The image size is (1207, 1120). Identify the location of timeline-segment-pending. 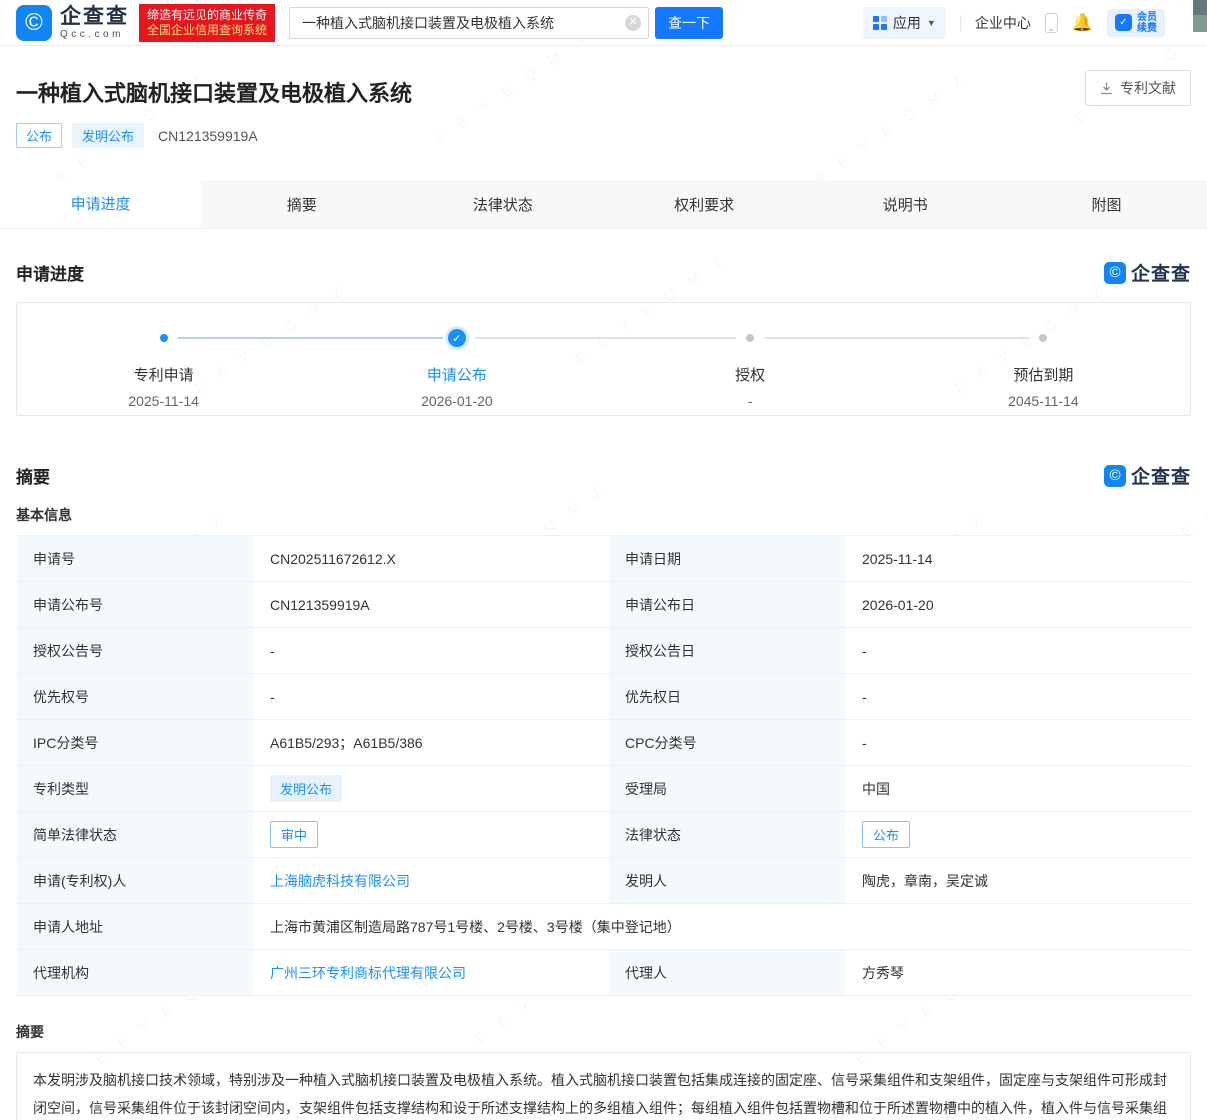
(605, 338).